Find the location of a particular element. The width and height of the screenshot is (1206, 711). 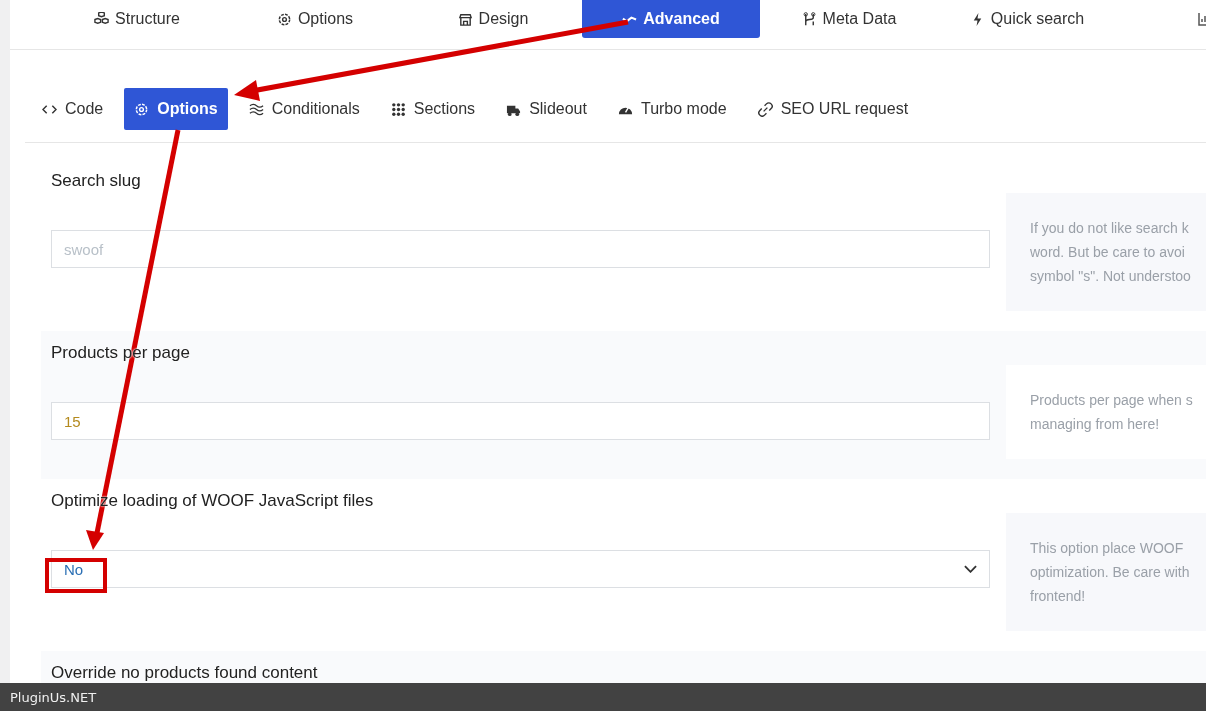

help-text: This option place WOOF optimization. Be care with frontend! is located at coordinates (1106, 572).